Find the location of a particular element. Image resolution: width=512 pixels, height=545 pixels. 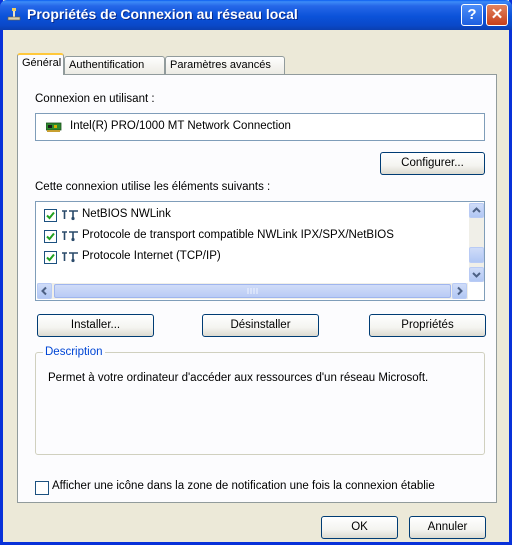

horizontal-scroll-thumb is located at coordinates (252, 291).